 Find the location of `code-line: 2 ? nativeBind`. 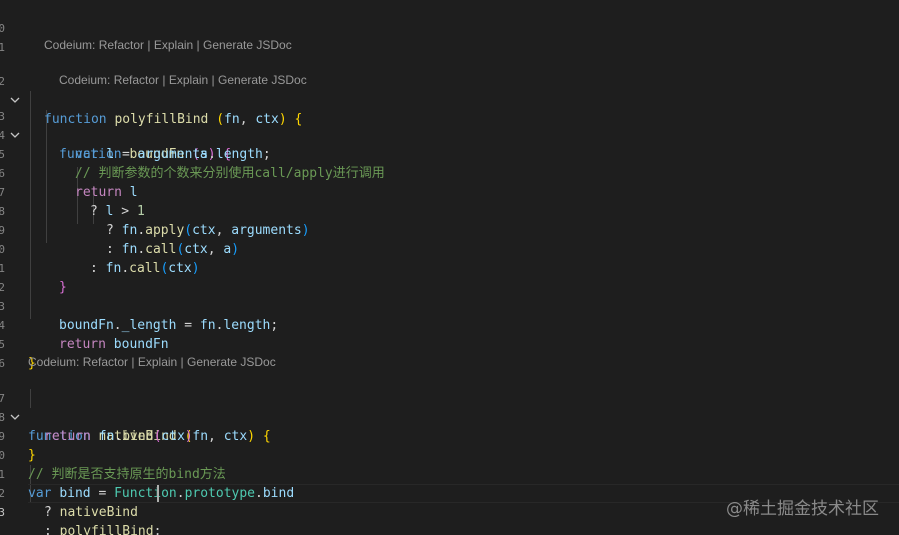

code-line: 2 ? nativeBind is located at coordinates (449, 492).